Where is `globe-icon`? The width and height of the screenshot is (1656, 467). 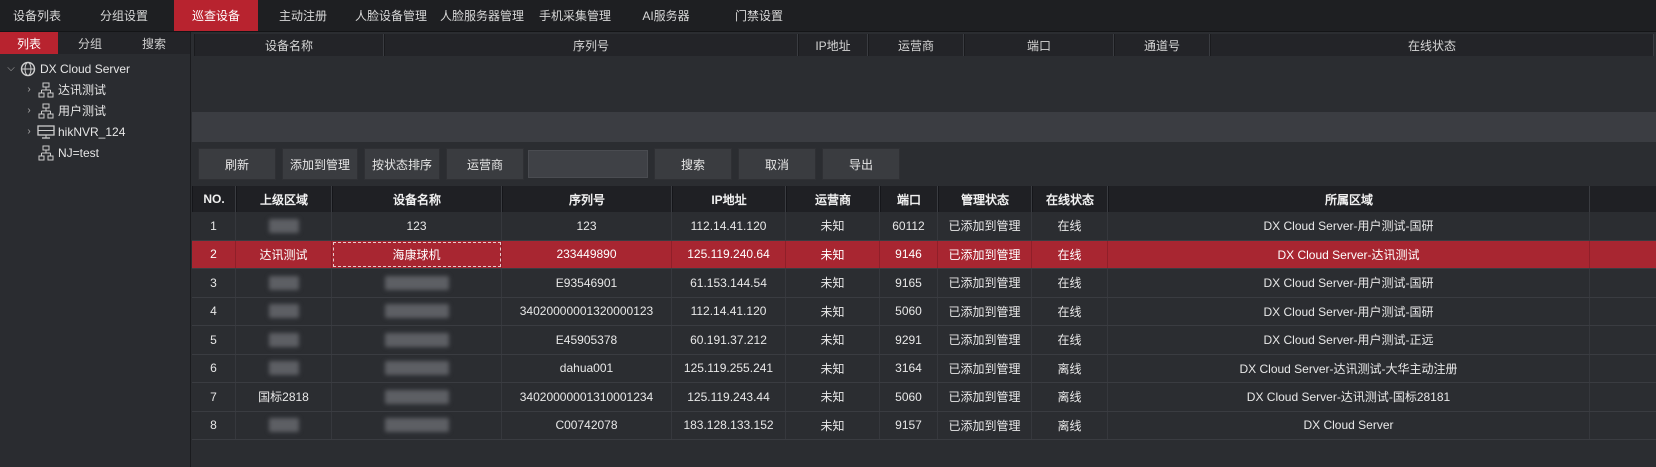 globe-icon is located at coordinates (28, 69).